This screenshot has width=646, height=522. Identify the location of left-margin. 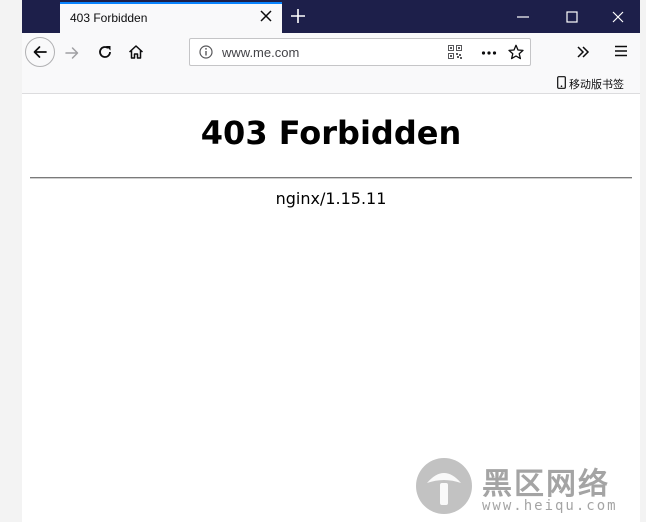
(11, 261).